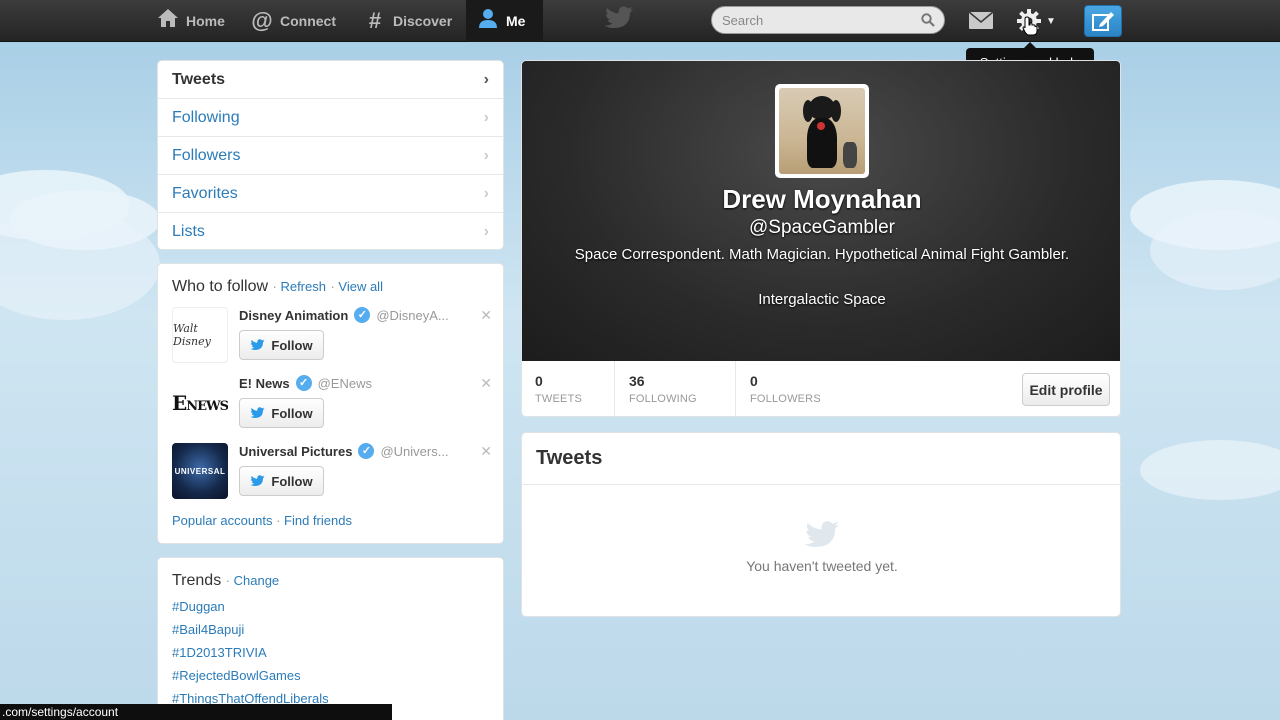  Describe the element at coordinates (330, 118) in the screenshot. I see `profile-nav-following: Following ›` at that location.